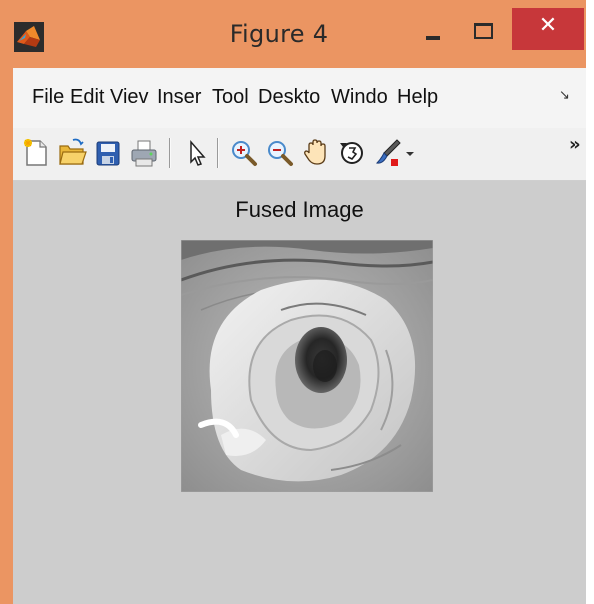 The height and width of the screenshot is (604, 594). Describe the element at coordinates (182, 97) in the screenshot. I see `menu-insert: Inser` at that location.